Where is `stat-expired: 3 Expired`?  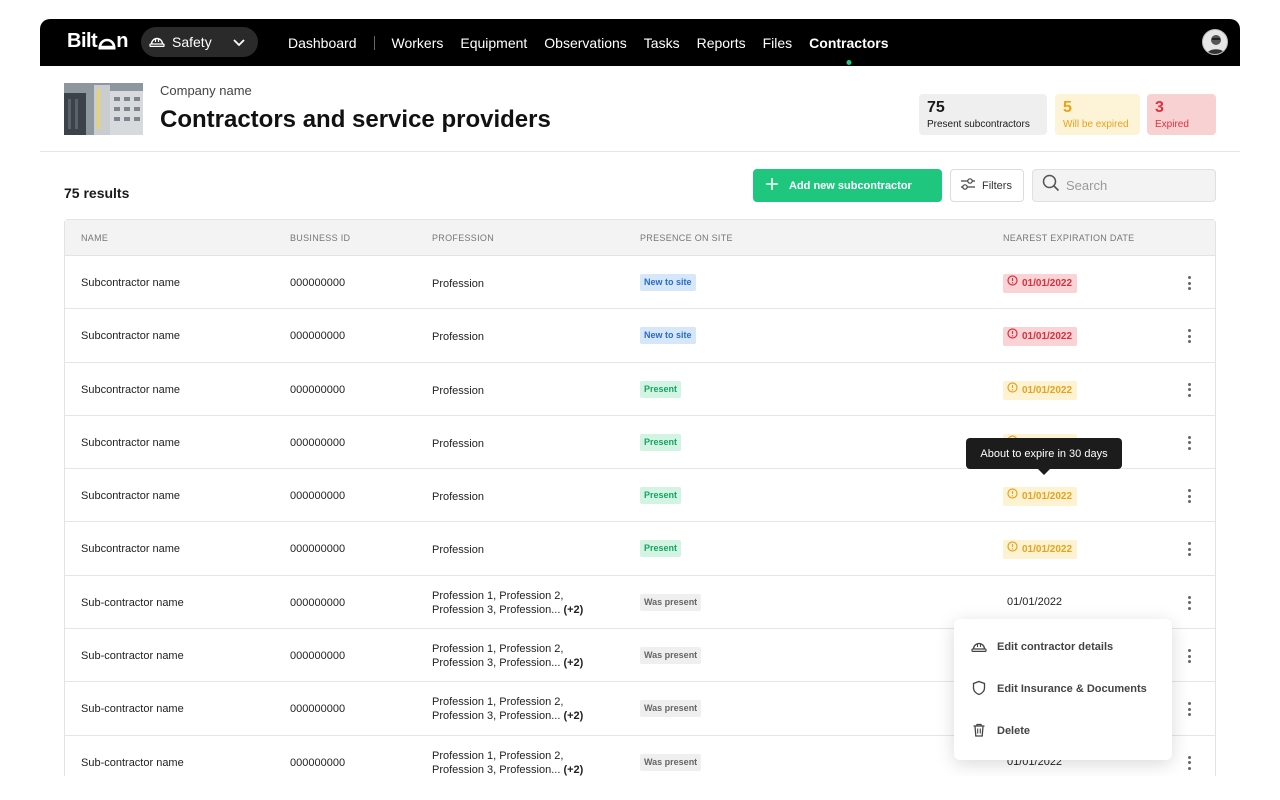
stat-expired: 3 Expired is located at coordinates (1181, 114).